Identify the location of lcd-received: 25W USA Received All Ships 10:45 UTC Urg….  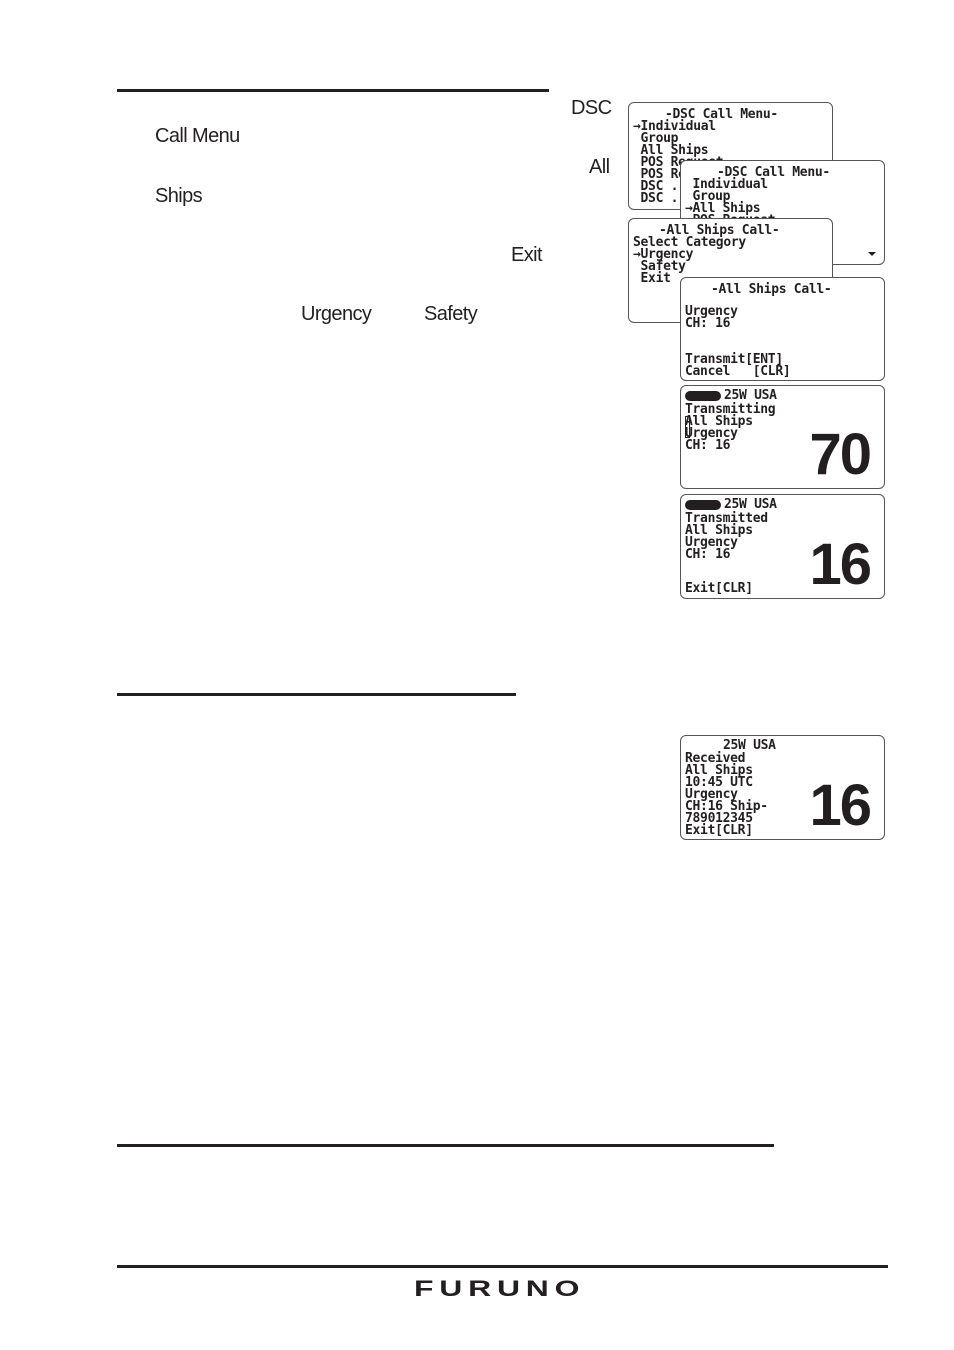
(782, 787).